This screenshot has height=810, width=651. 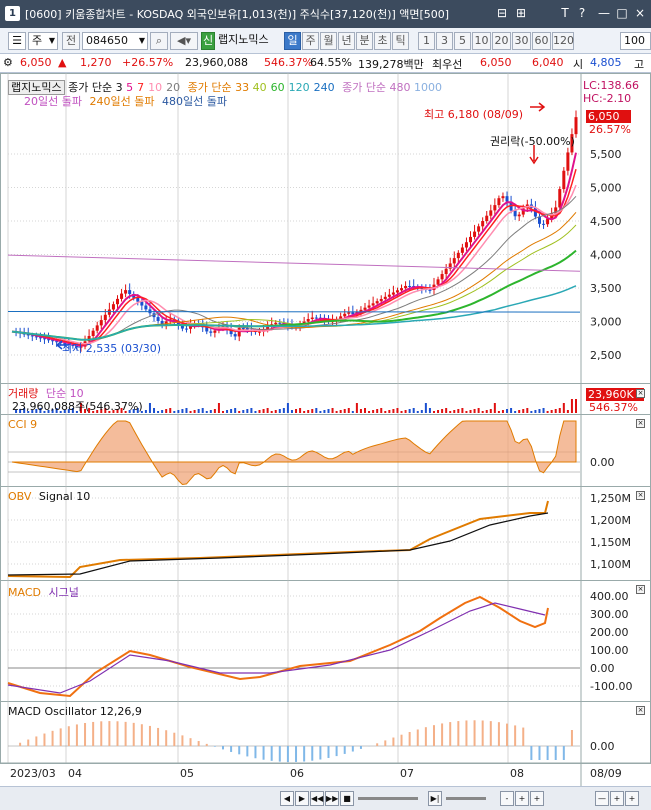 What do you see at coordinates (602, 798) in the screenshot?
I see `shrink-button: —` at bounding box center [602, 798].